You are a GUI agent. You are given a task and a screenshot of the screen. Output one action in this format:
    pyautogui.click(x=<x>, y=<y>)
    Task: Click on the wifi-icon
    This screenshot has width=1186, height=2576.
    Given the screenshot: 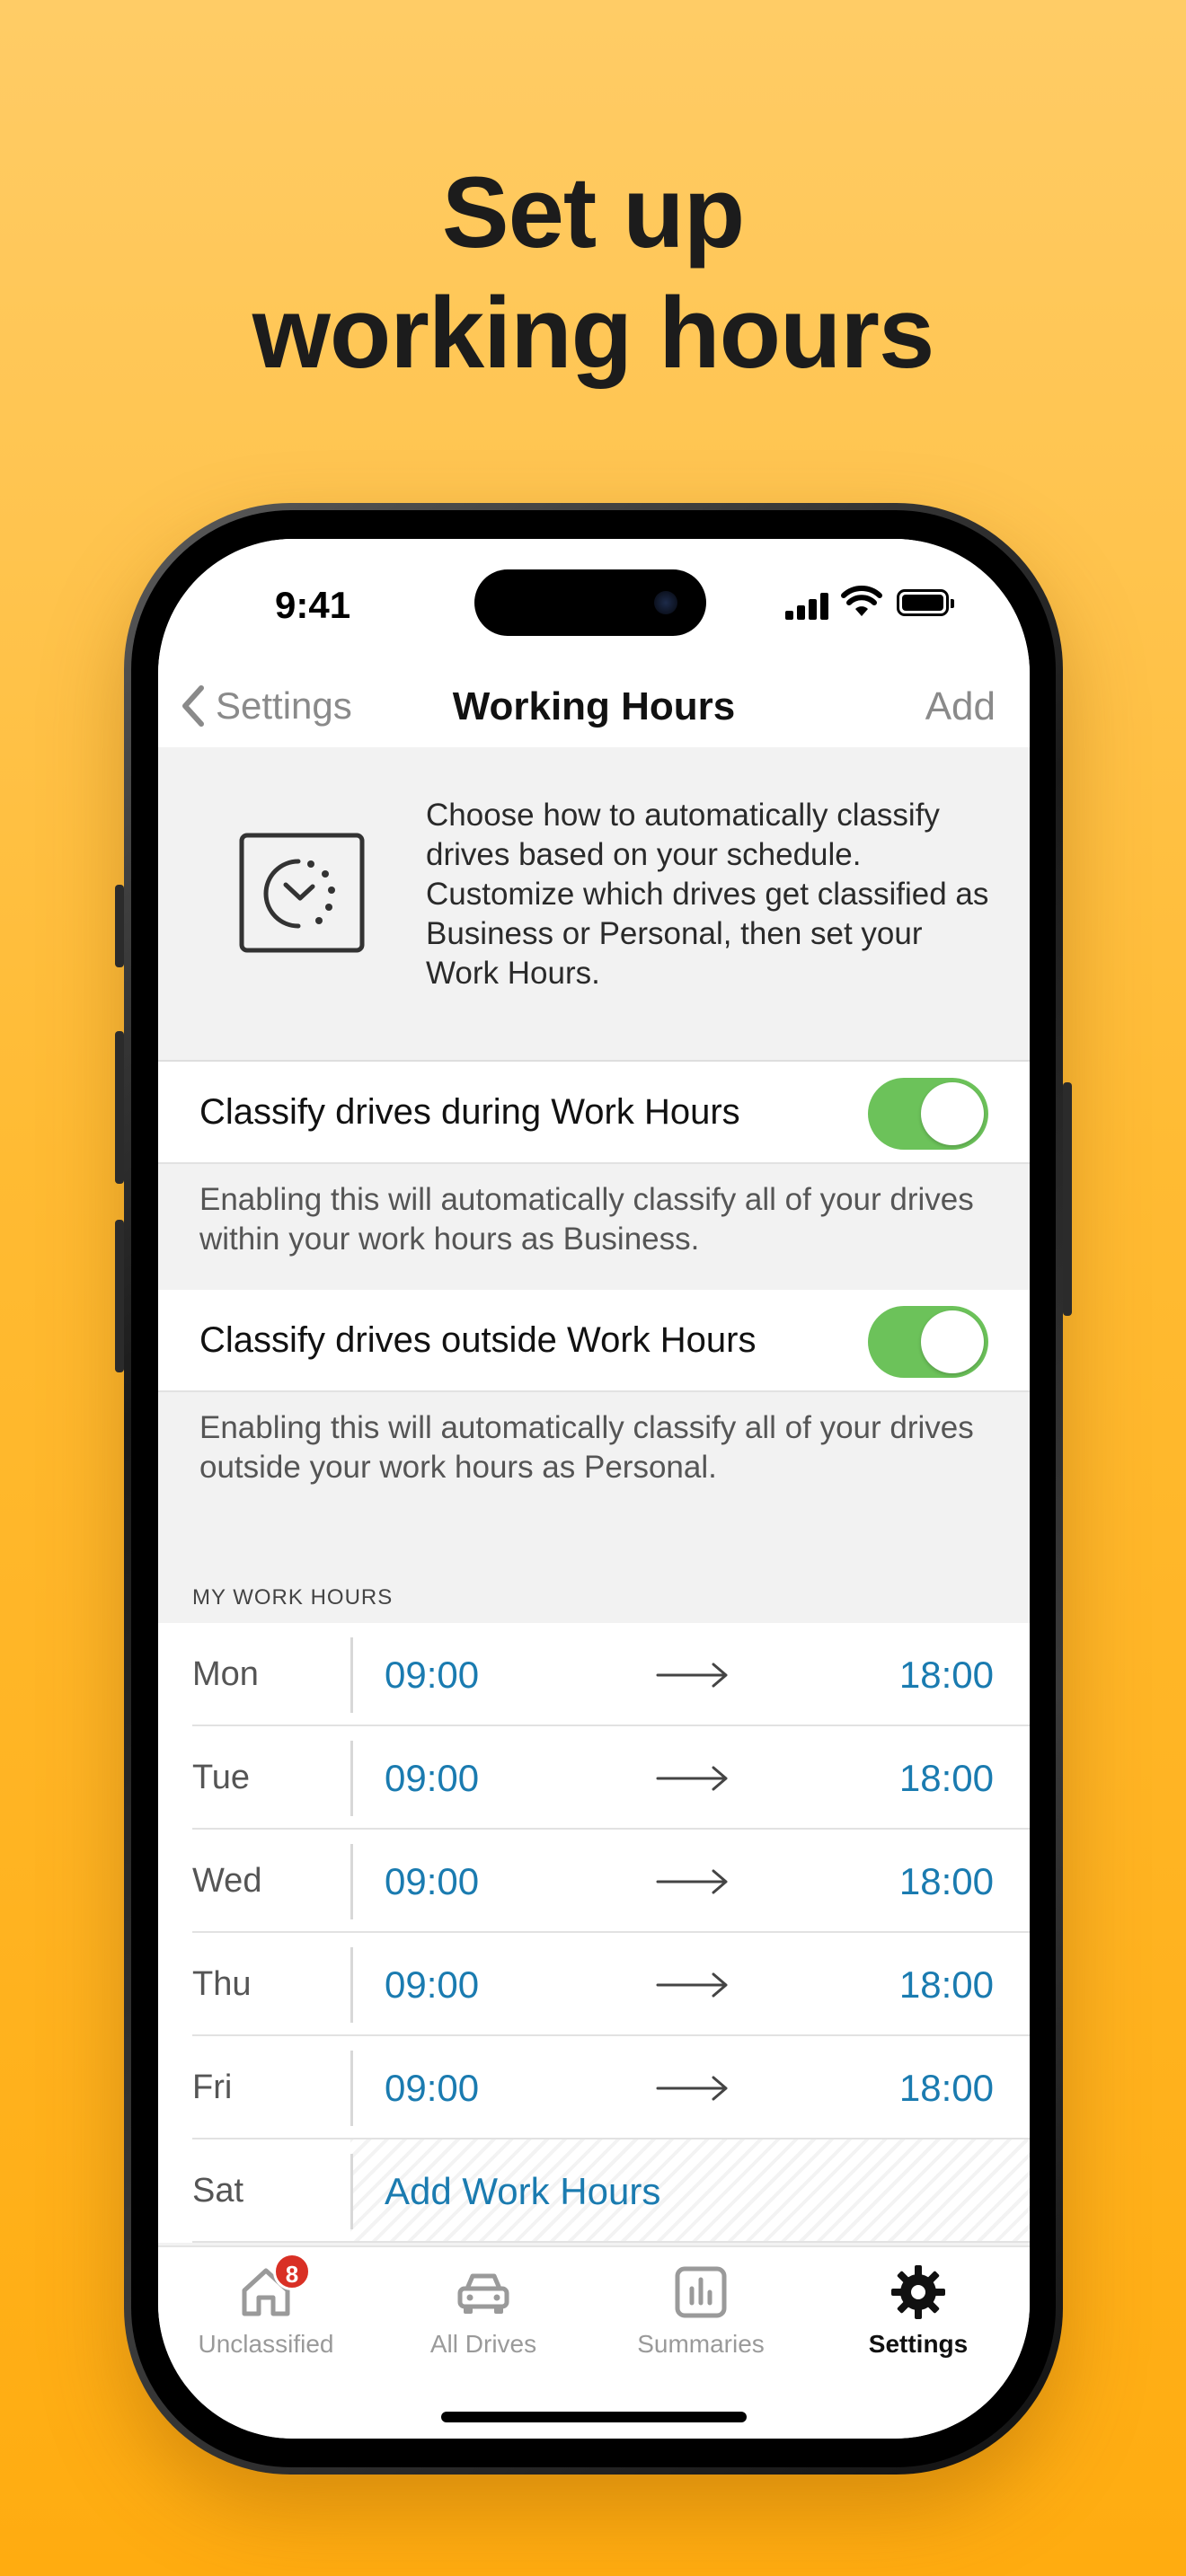 What is the action you would take?
    pyautogui.click(x=861, y=601)
    